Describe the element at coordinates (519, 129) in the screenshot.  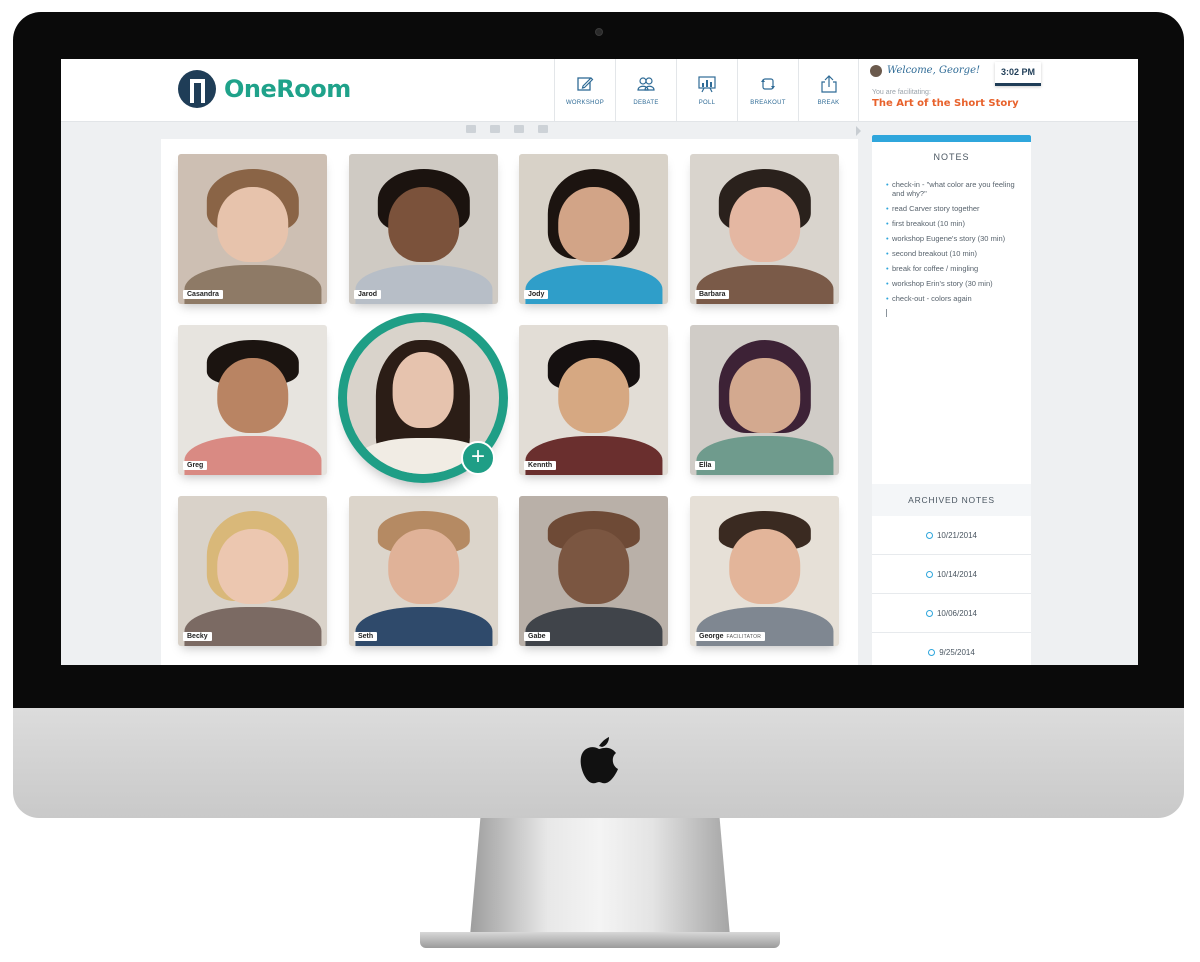
I see `screen-icon` at that location.